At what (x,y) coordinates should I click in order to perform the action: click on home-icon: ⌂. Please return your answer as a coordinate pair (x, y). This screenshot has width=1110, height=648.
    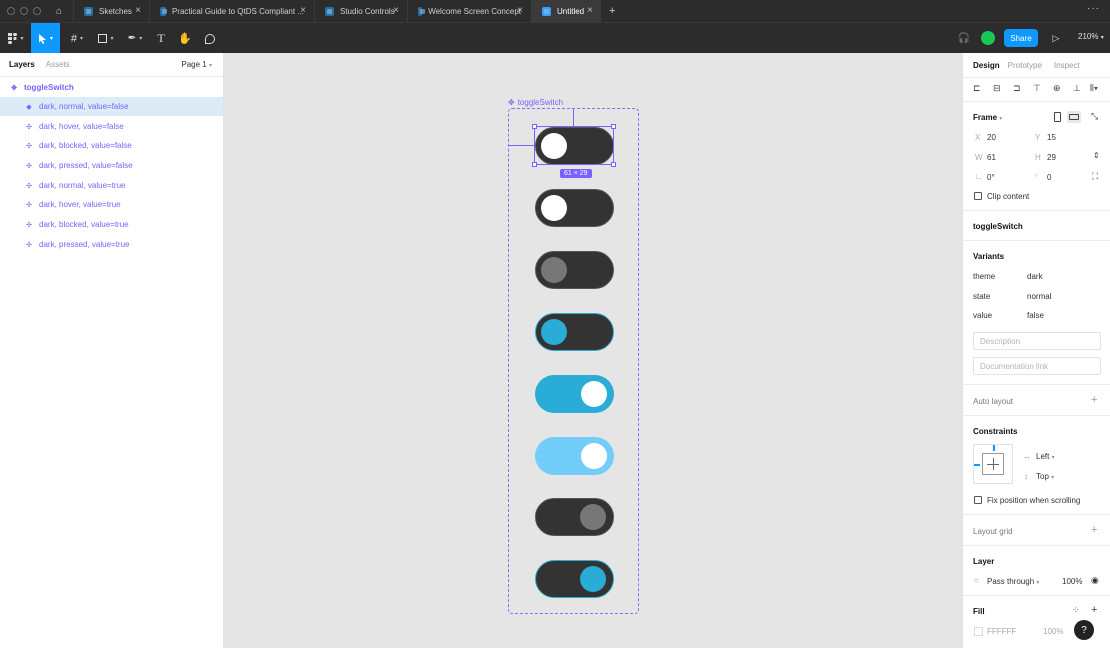
    Looking at the image, I should click on (59, 11).